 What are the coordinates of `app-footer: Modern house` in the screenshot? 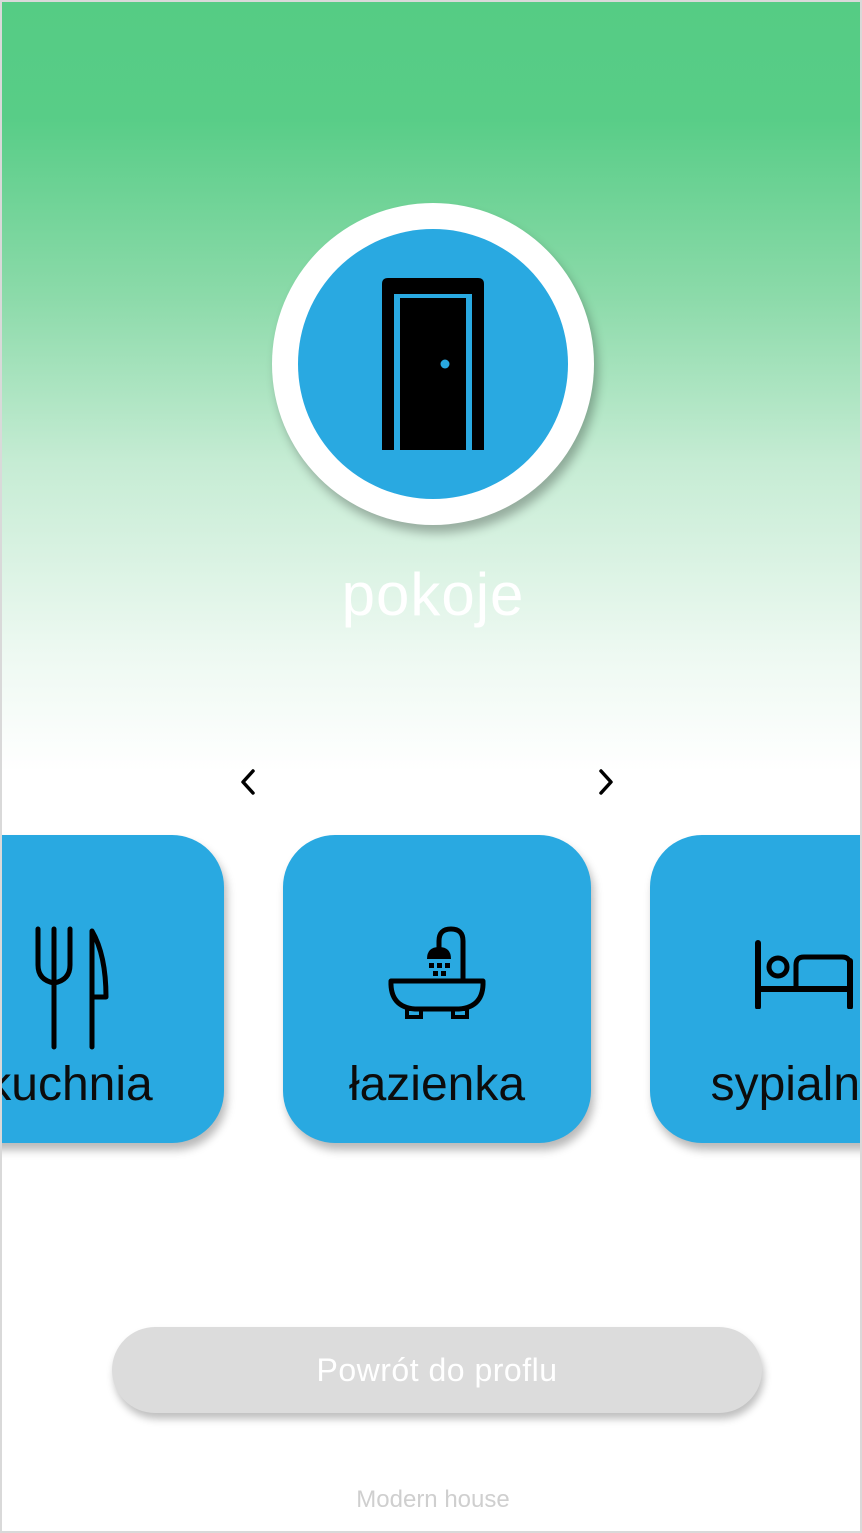 It's located at (433, 1499).